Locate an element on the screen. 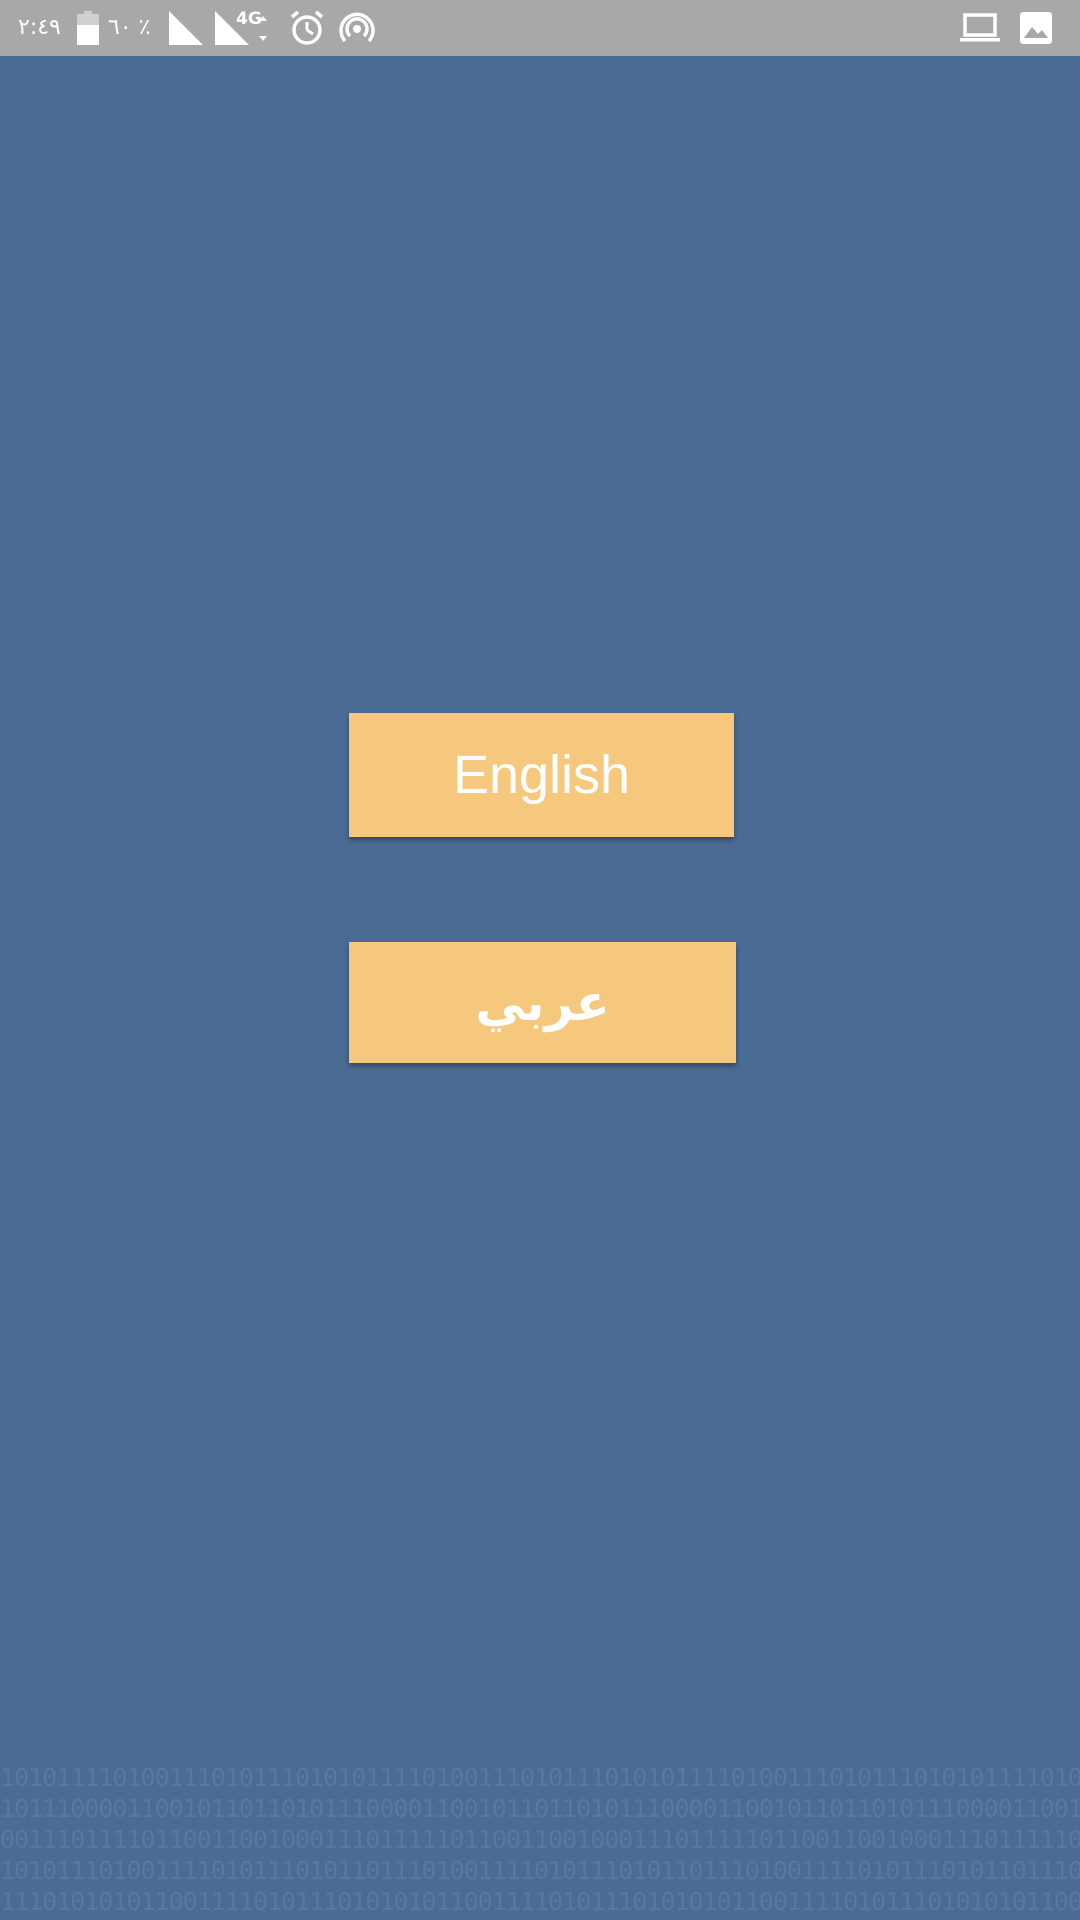  status-time: ٢:٤٩ is located at coordinates (39, 27).